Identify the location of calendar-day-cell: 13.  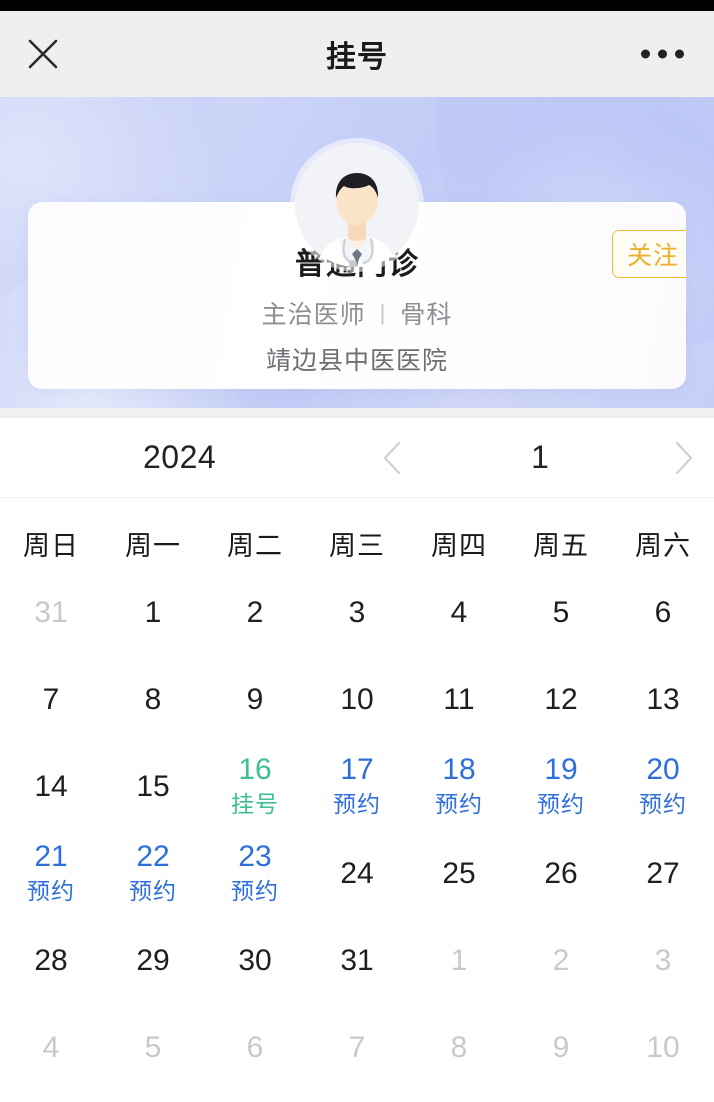
(663, 699).